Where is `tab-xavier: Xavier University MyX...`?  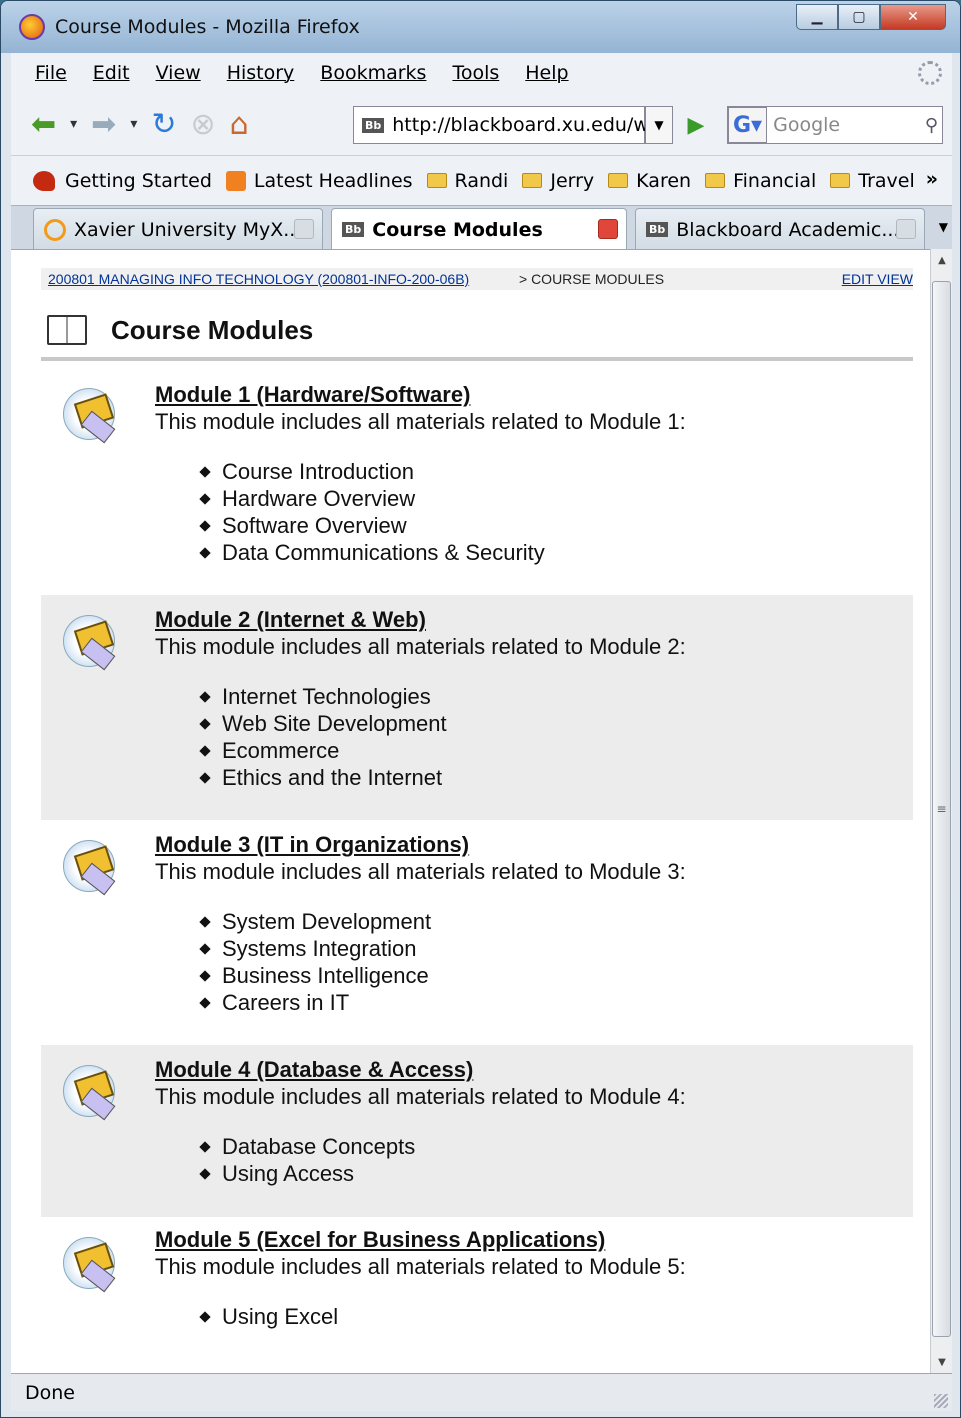
tab-xavier: Xavier University MyX... is located at coordinates (178, 229).